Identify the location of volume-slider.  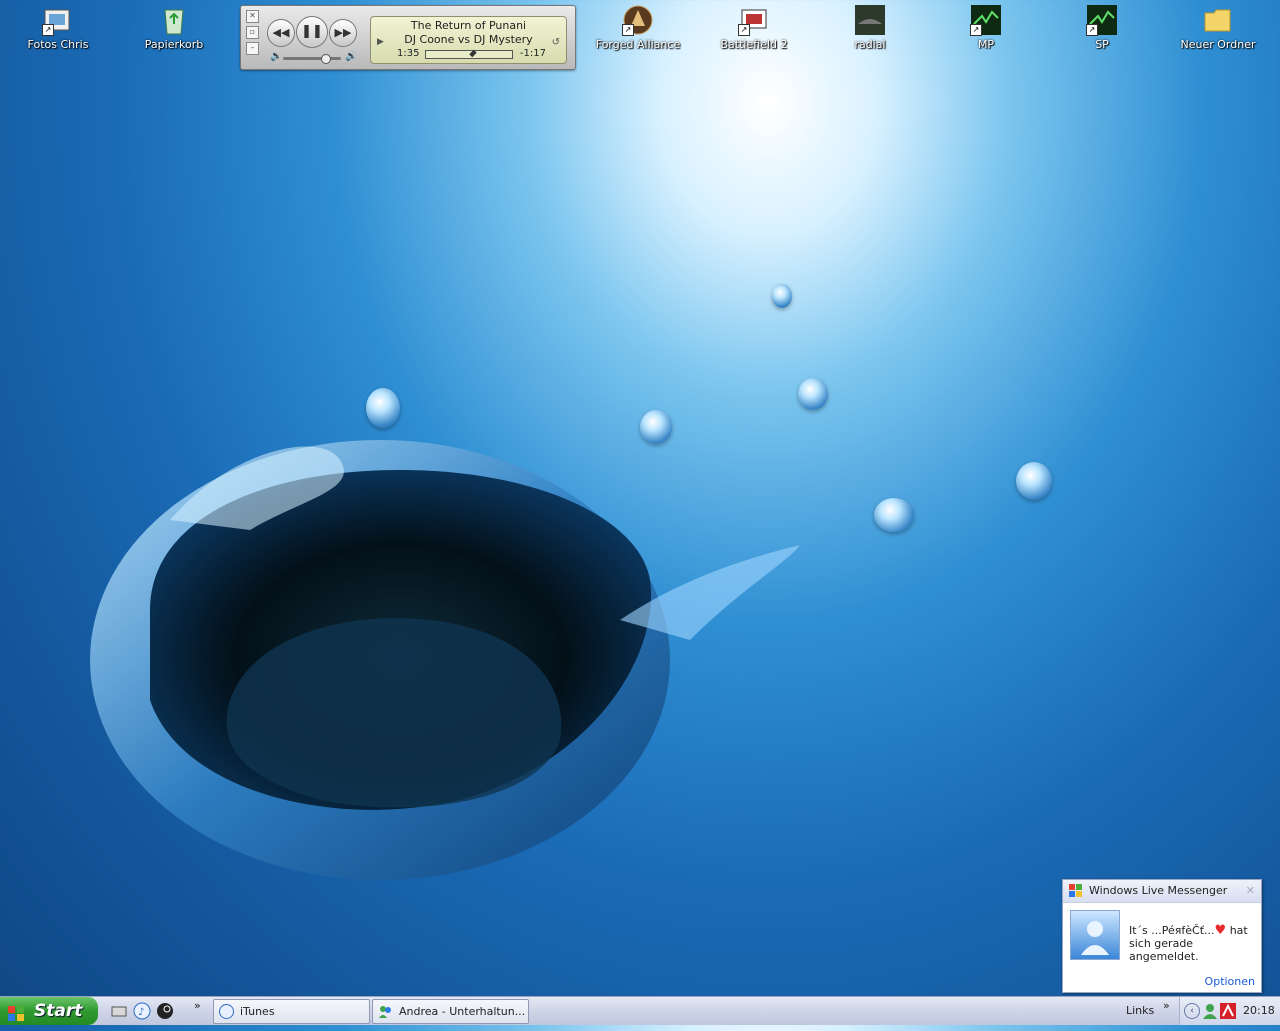
(312, 59).